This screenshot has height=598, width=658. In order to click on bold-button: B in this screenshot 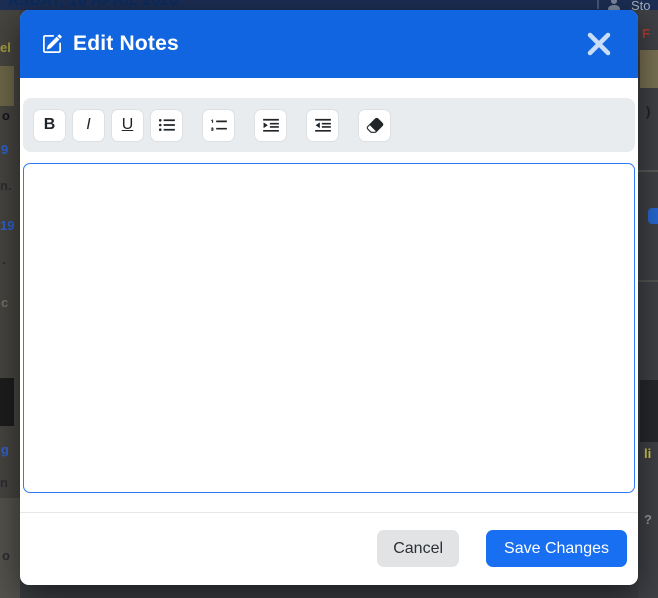, I will do `click(49, 125)`.